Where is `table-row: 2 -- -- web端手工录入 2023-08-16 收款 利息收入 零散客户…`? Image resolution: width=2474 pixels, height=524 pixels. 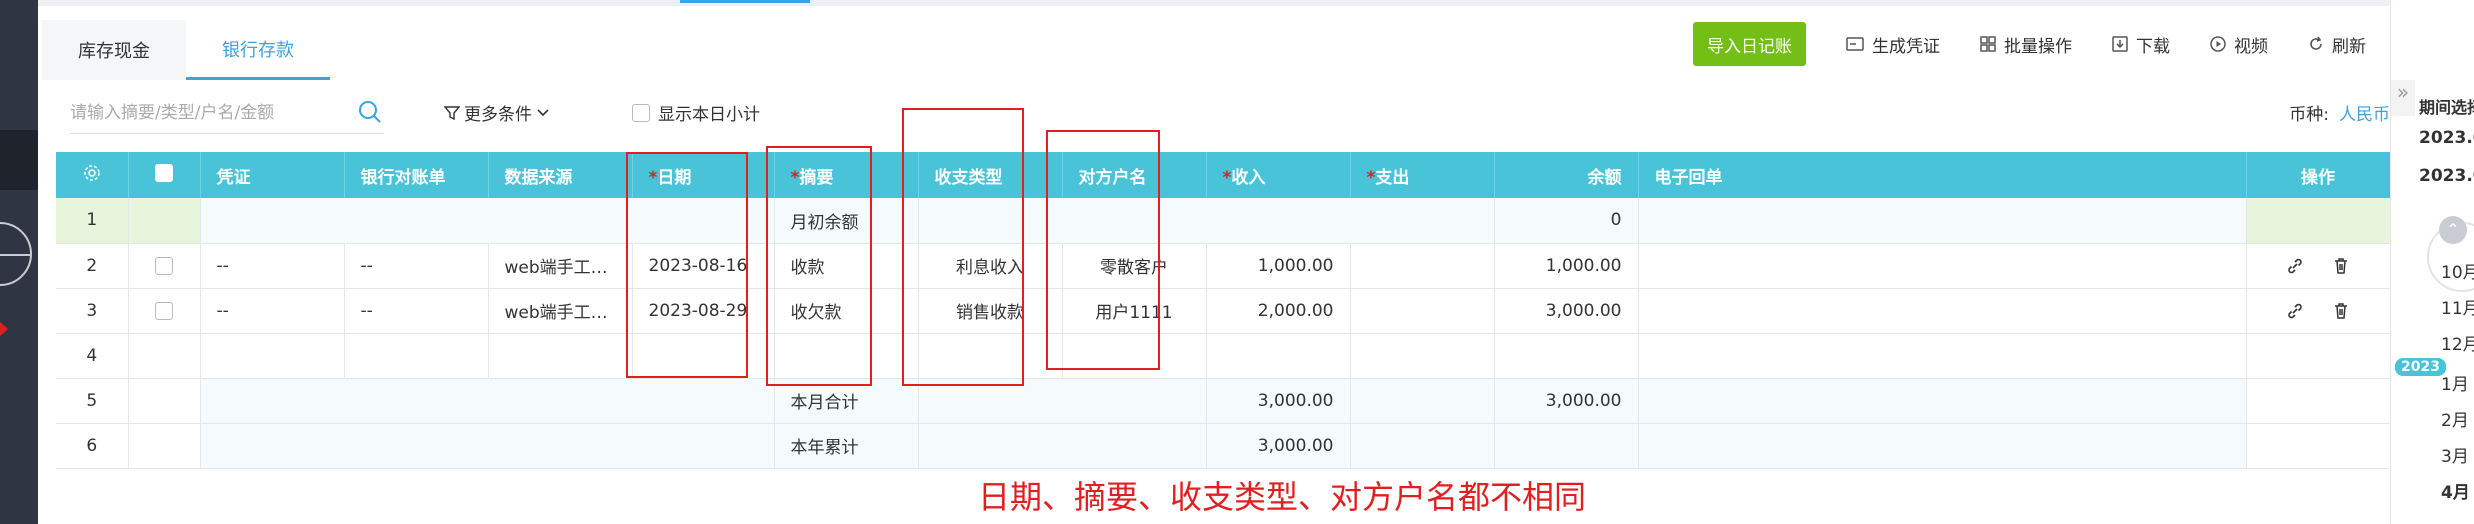
table-row: 2 -- -- web端手工录入 2023-08-16 收款 利息收入 零散客户… is located at coordinates (1223, 266).